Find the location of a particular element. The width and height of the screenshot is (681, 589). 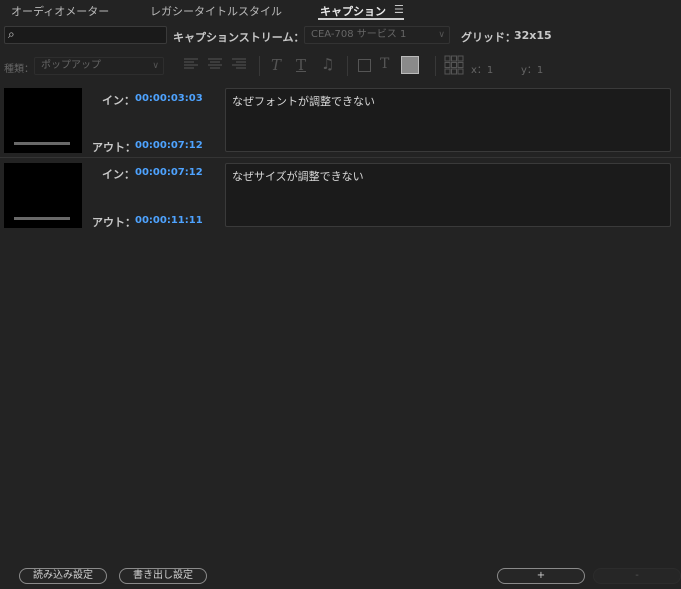

tab-legacy-title-styles: レガシータイトルスタイル is located at coordinates (216, 11).